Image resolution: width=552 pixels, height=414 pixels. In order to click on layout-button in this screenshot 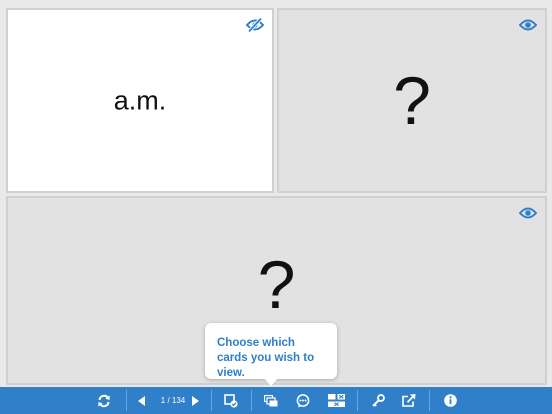, I will do `click(336, 400)`.